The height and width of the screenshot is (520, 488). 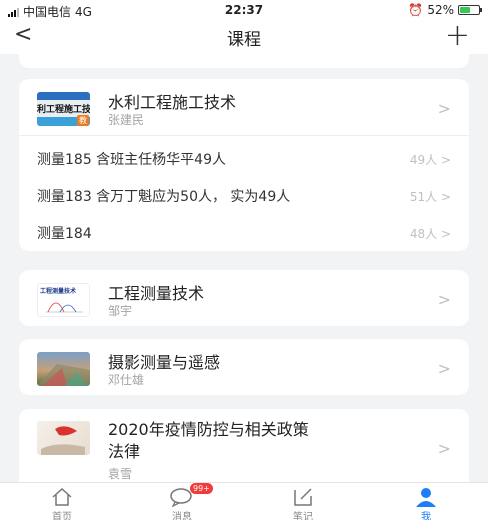 I want to click on course-thumbnail: 工程测量技术, so click(x=63, y=300).